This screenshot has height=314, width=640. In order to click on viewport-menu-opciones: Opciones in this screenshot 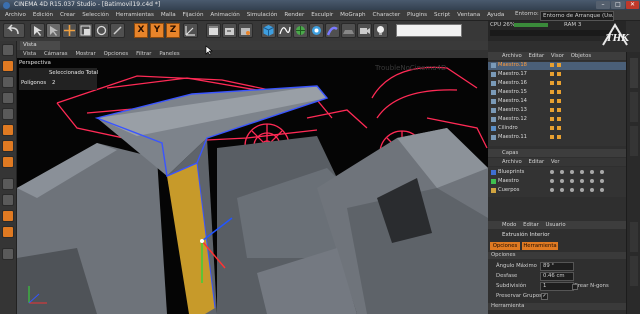, I will do `click(116, 54)`.